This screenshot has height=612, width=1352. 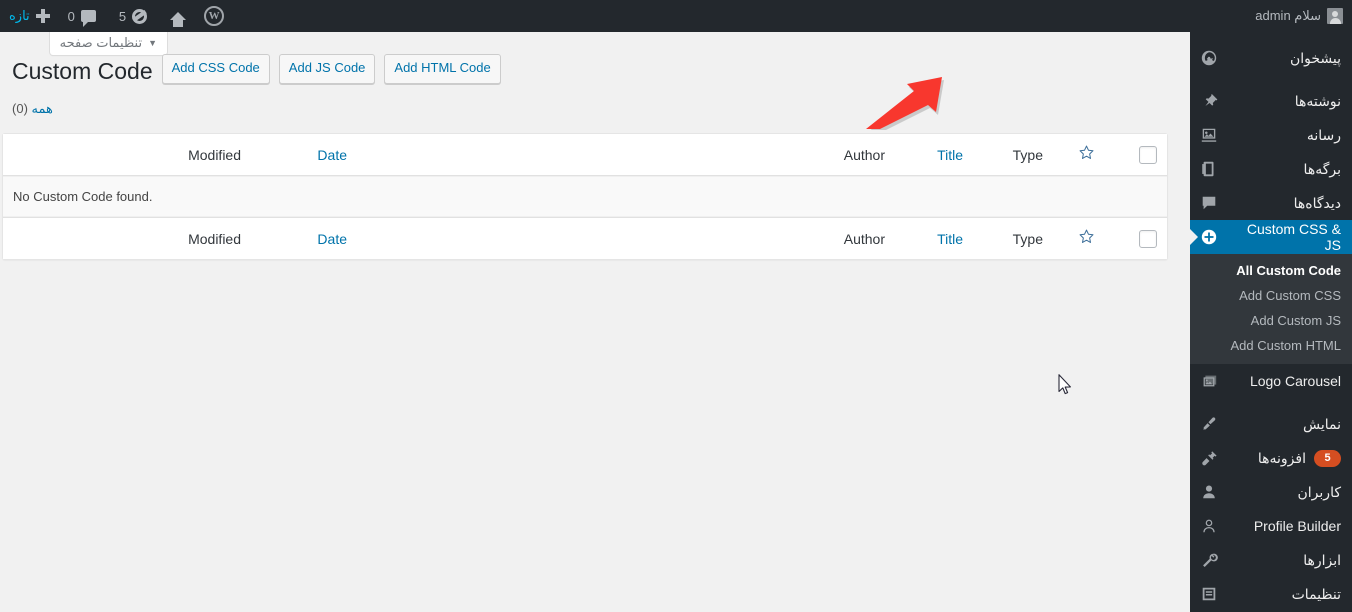 I want to click on type-column-footer: Type, so click(x=1013, y=238).